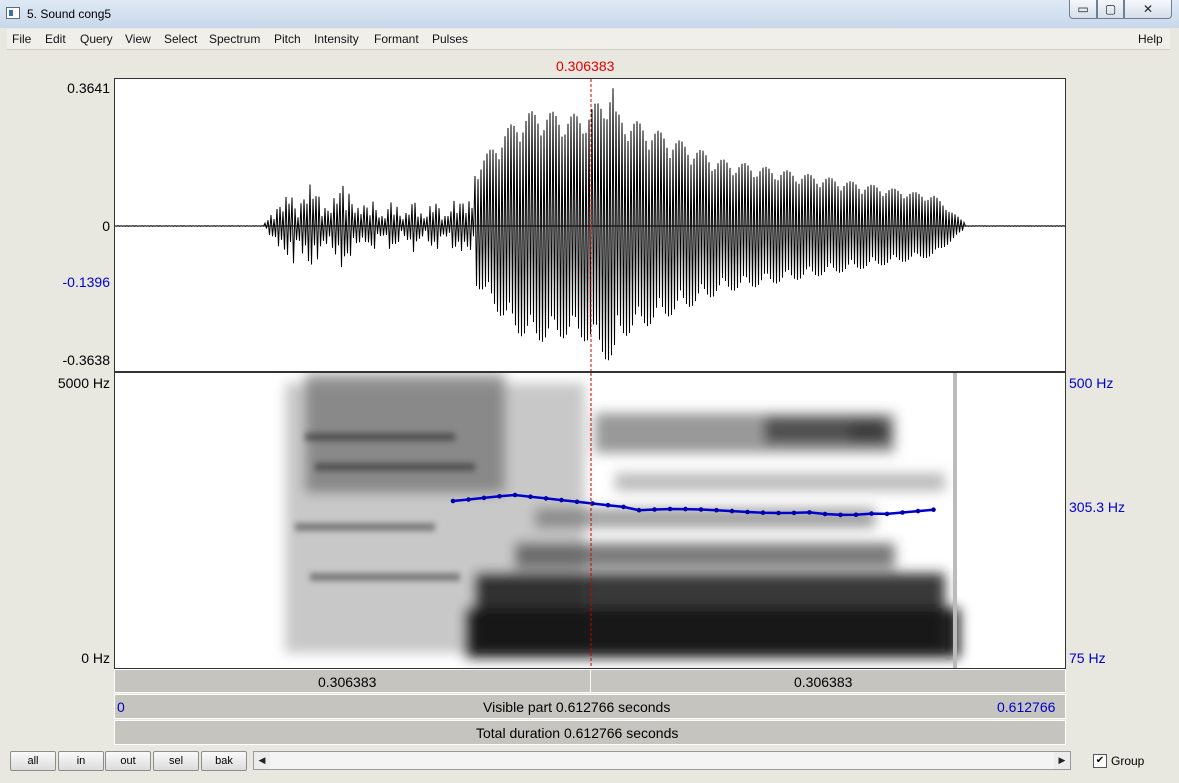 This screenshot has width=1179, height=783. What do you see at coordinates (1150, 39) in the screenshot?
I see `menu-help: Help` at bounding box center [1150, 39].